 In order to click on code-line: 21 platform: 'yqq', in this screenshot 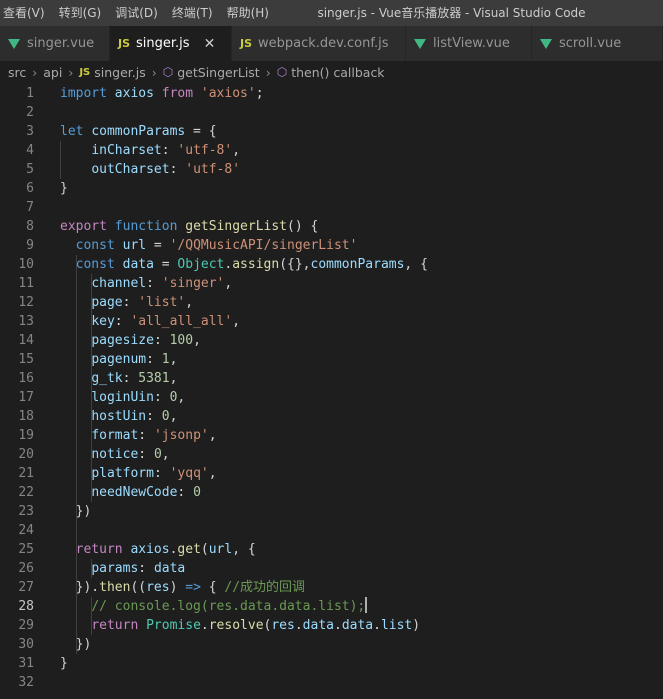, I will do `click(331, 473)`.